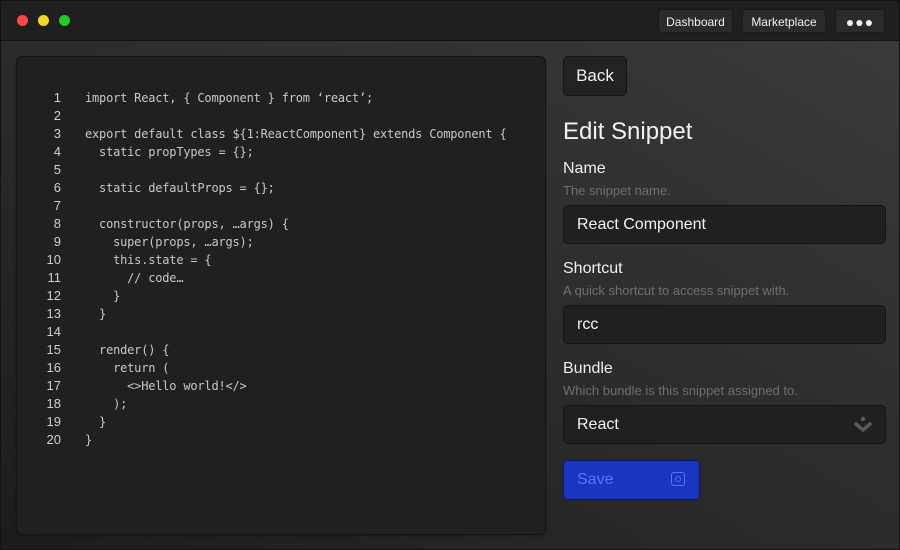  Describe the element at coordinates (169, 152) in the screenshot. I see `line-text: static propTypes = {};` at that location.